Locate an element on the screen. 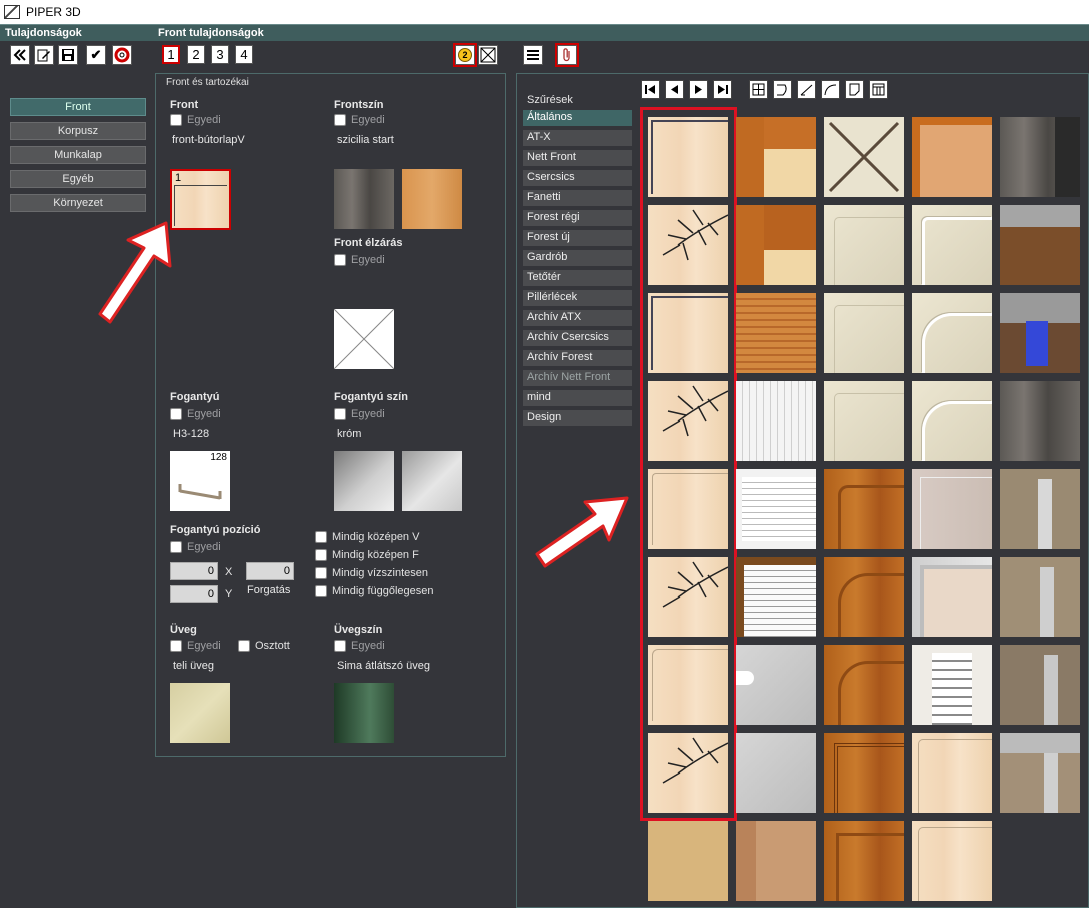 The image size is (1089, 908). nav-korpusz: Korpusz is located at coordinates (78, 131).